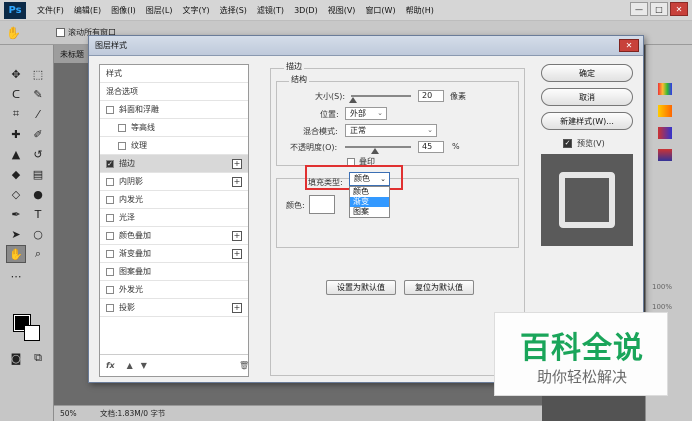 The image size is (692, 421). What do you see at coordinates (174, 146) in the screenshot?
I see `style-item: 纹理` at bounding box center [174, 146].